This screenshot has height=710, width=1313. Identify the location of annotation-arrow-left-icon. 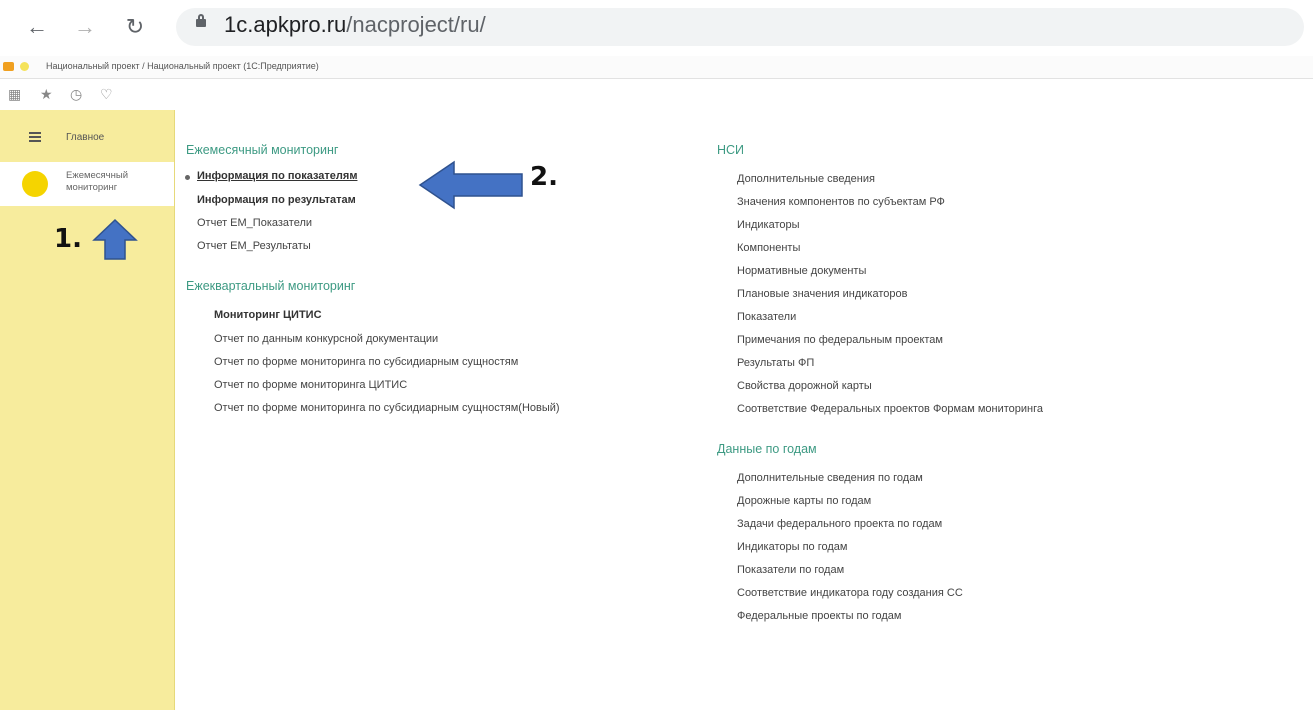
(470, 185).